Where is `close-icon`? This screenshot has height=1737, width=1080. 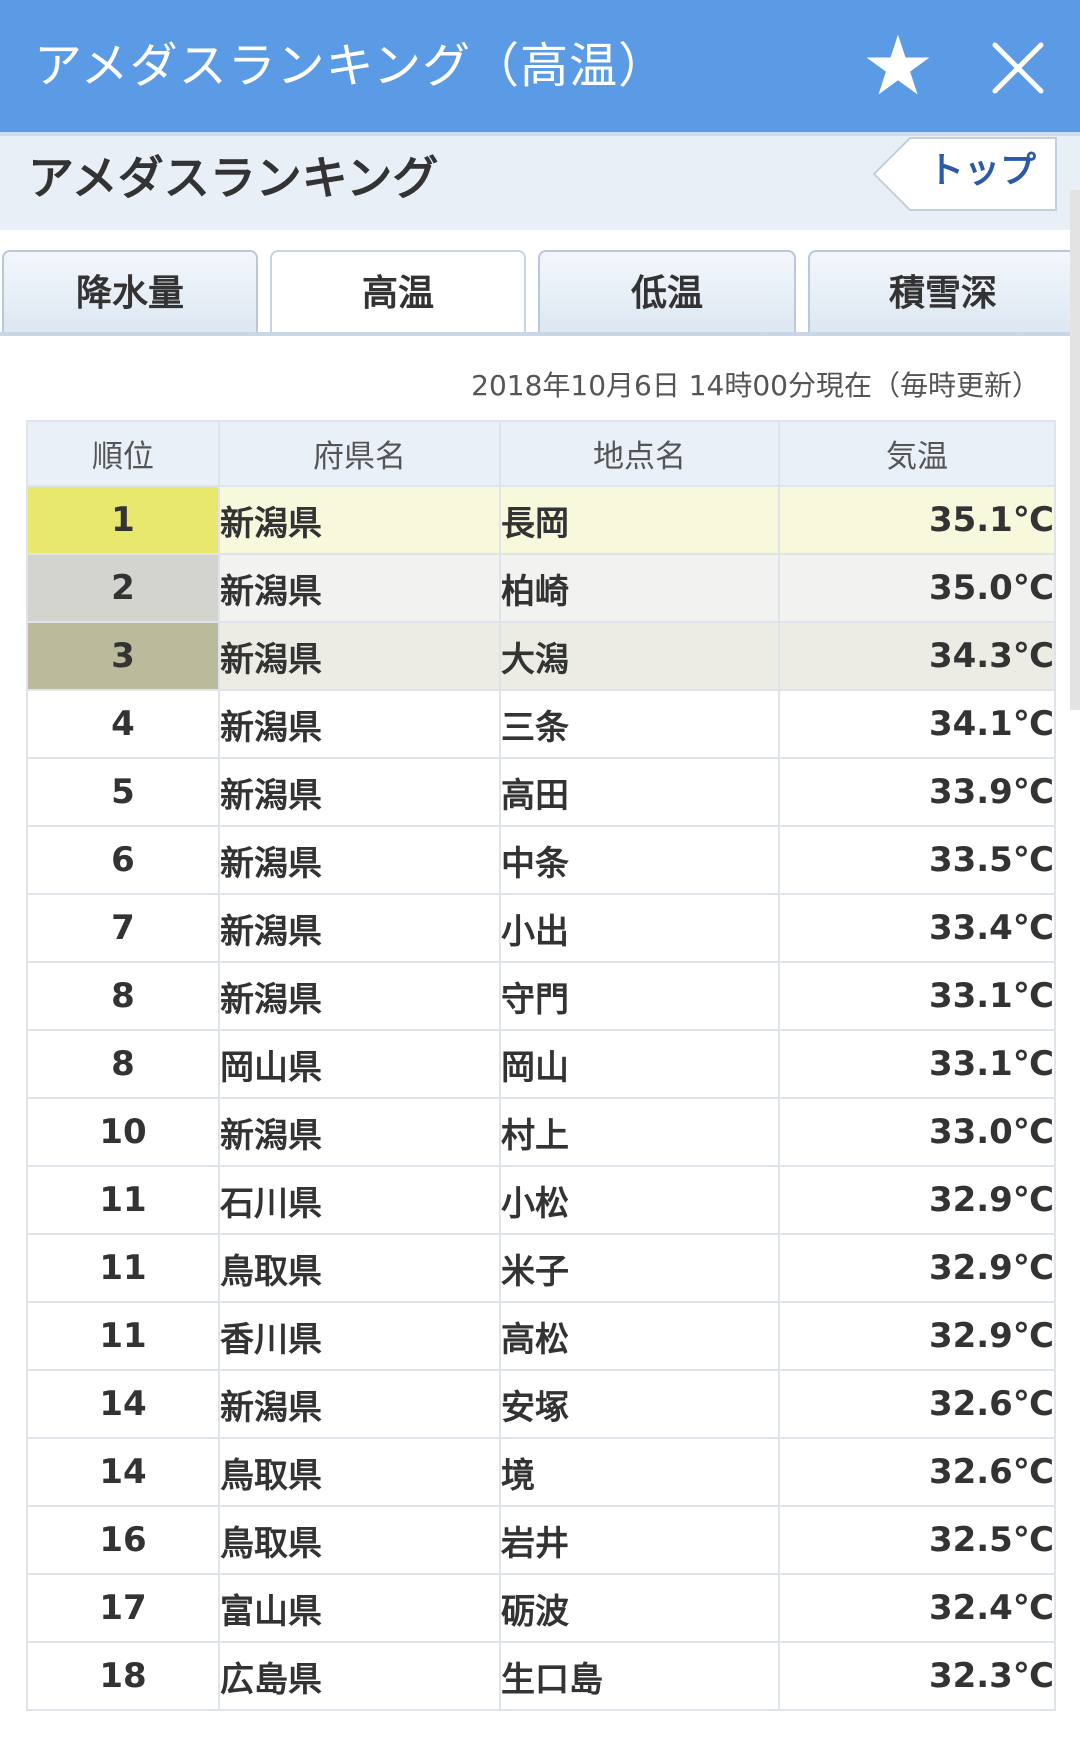 close-icon is located at coordinates (1018, 68).